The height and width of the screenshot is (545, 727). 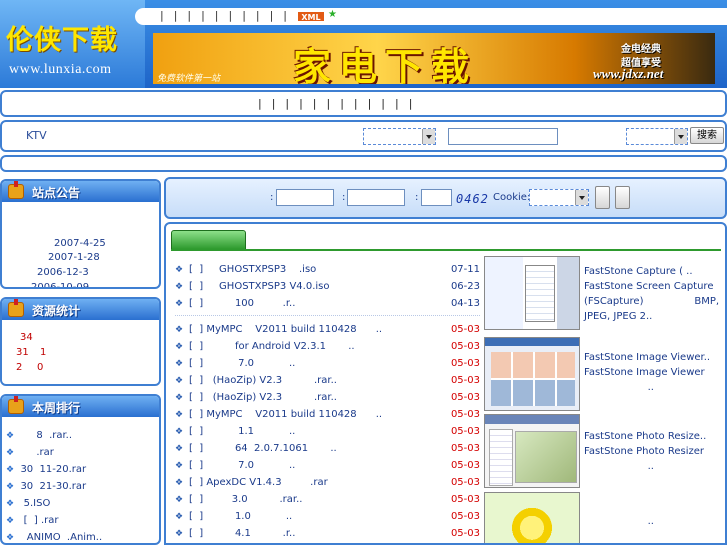 What do you see at coordinates (56, 311) in the screenshot?
I see `stats-panel-title: 资源统计` at bounding box center [56, 311].